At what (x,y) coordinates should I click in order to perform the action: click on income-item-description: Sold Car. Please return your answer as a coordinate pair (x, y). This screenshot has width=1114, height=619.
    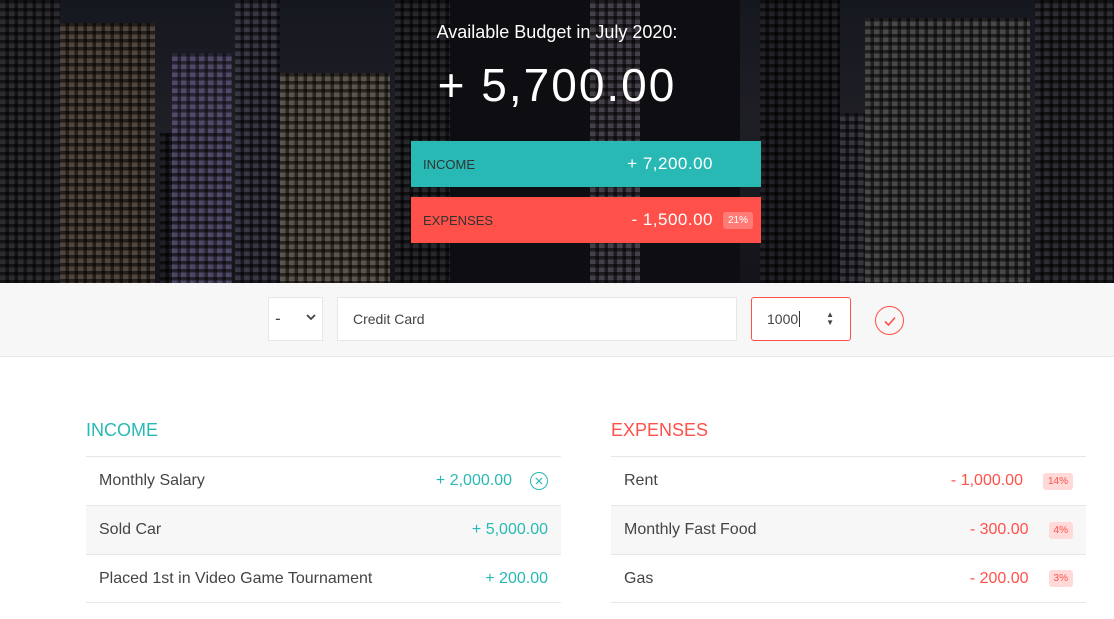
    Looking at the image, I should click on (130, 529).